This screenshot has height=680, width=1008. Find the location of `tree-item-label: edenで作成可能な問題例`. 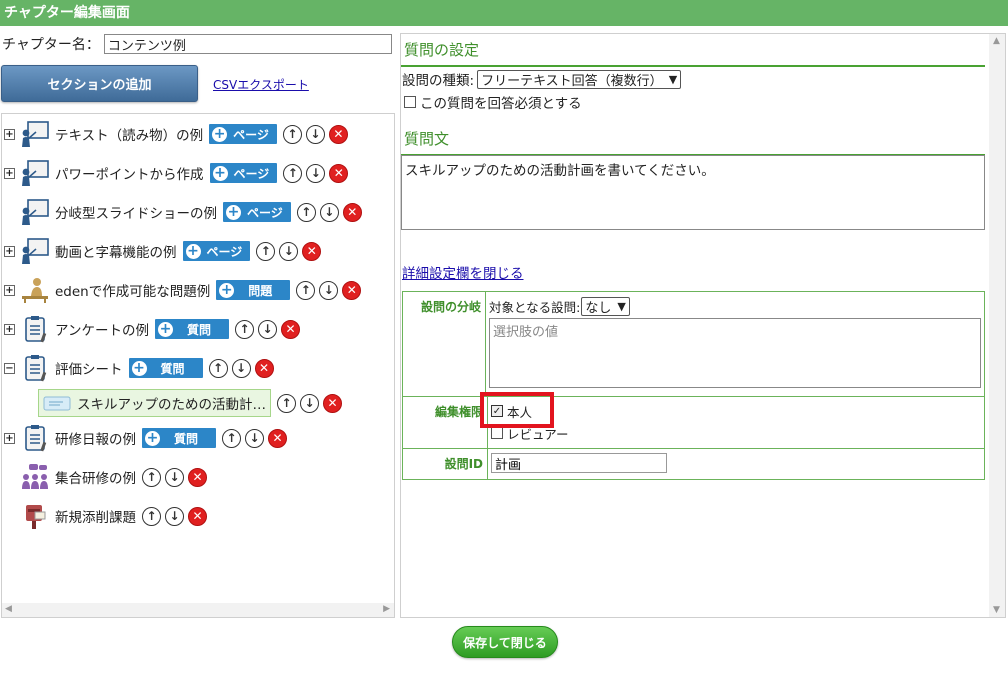

tree-item-label: edenで作成可能な問題例 is located at coordinates (133, 292).